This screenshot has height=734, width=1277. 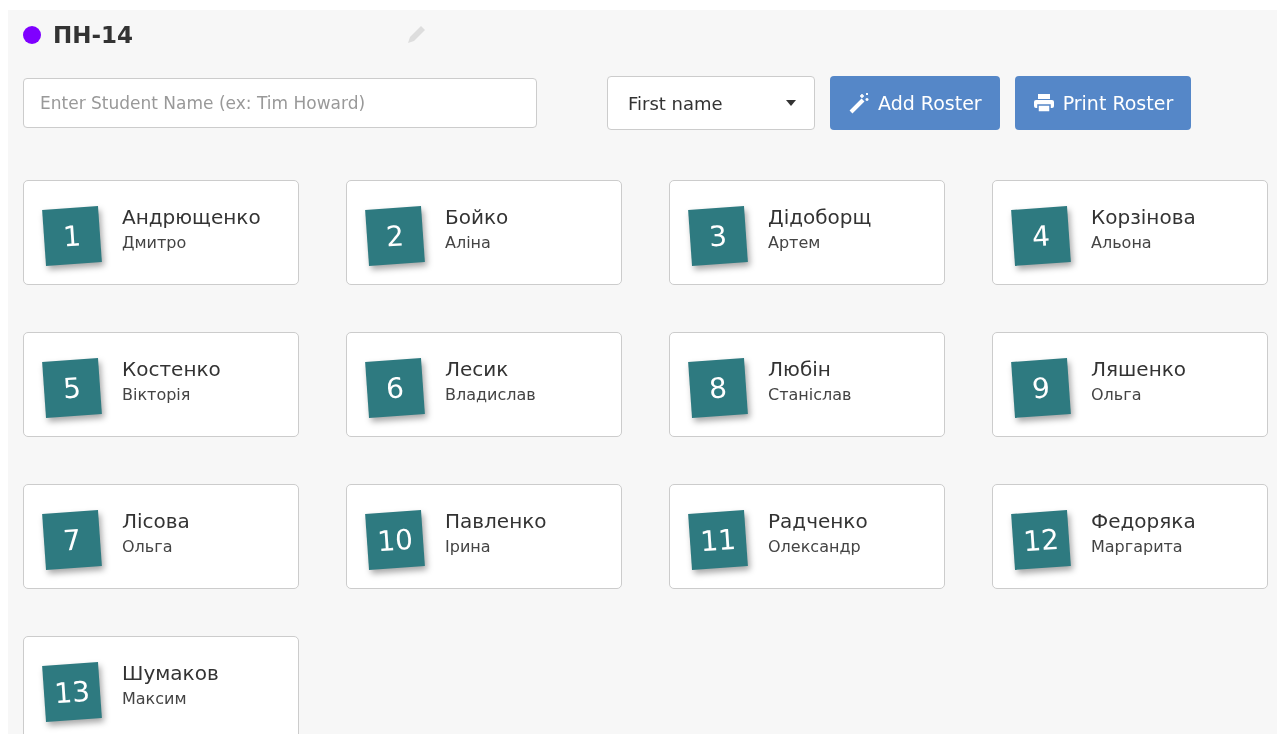 What do you see at coordinates (395, 235) in the screenshot?
I see `student-number: 2` at bounding box center [395, 235].